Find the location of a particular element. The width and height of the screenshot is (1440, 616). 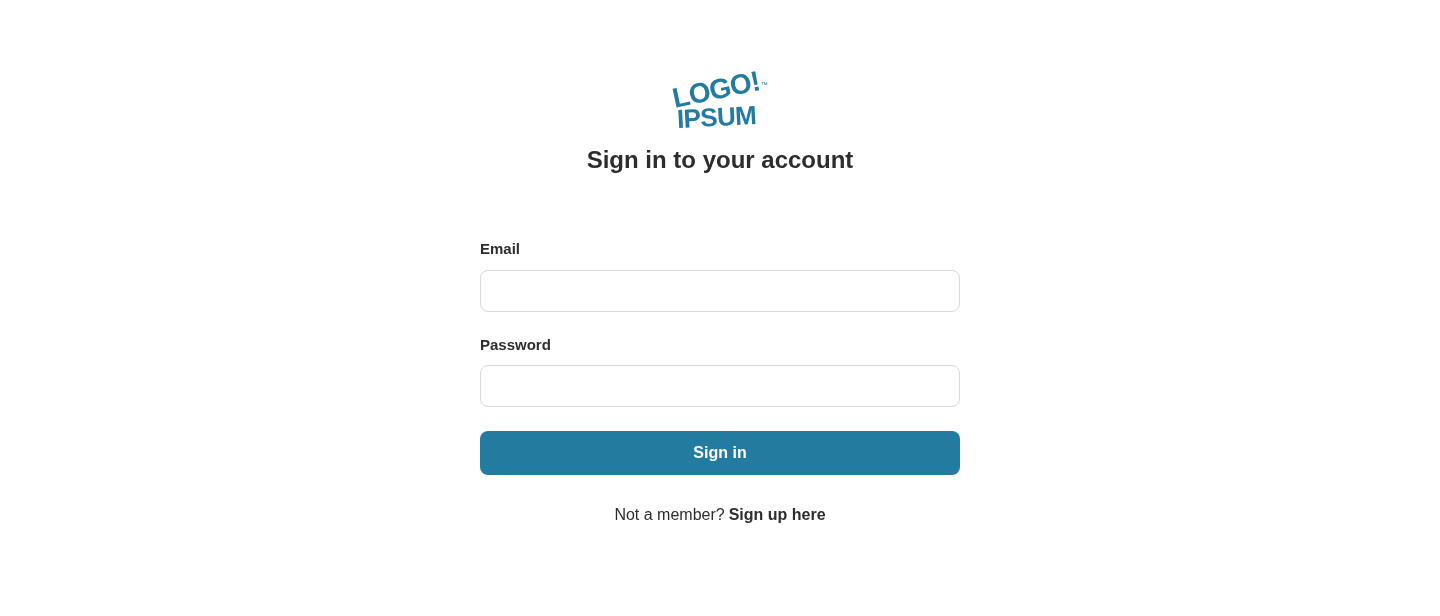

sign-in-button: Sign in is located at coordinates (720, 453).